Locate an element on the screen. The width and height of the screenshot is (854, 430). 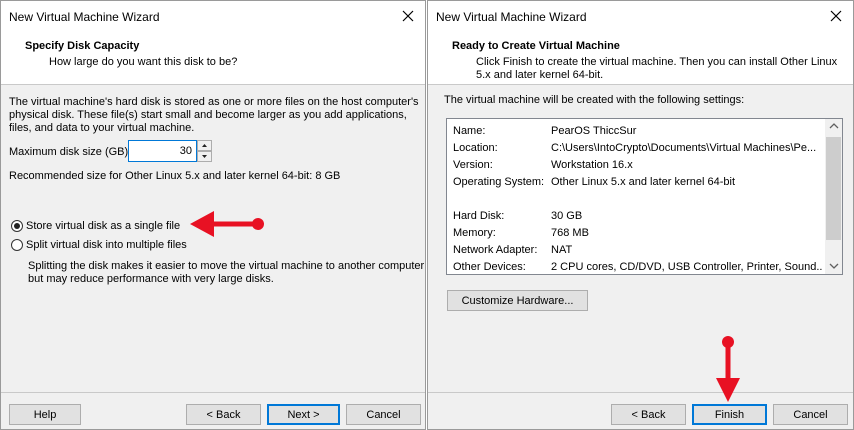
arrow-up-icon is located at coordinates (204, 145).